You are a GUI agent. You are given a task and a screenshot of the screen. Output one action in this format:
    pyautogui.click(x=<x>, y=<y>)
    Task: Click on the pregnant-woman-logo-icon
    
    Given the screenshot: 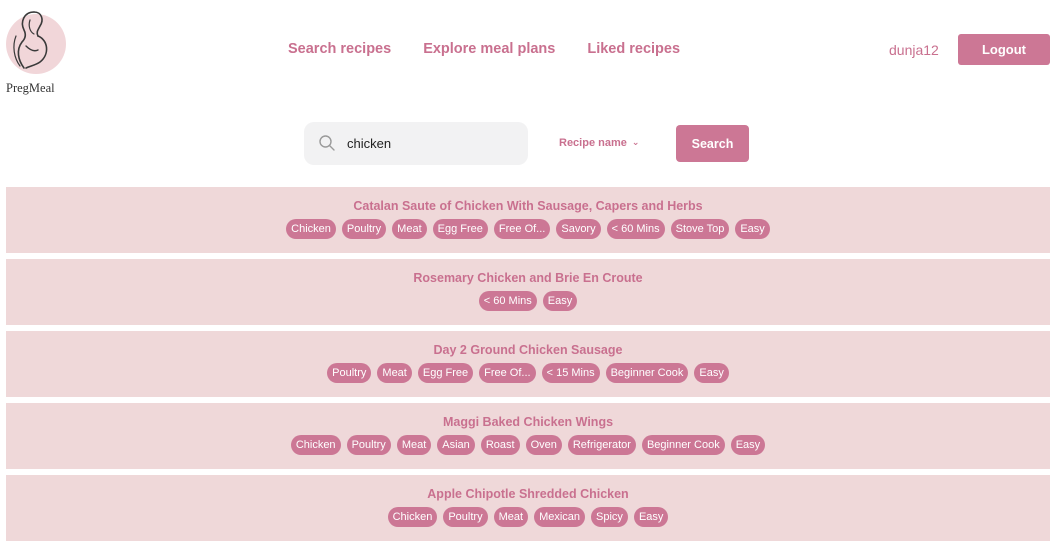 What is the action you would take?
    pyautogui.click(x=36, y=42)
    